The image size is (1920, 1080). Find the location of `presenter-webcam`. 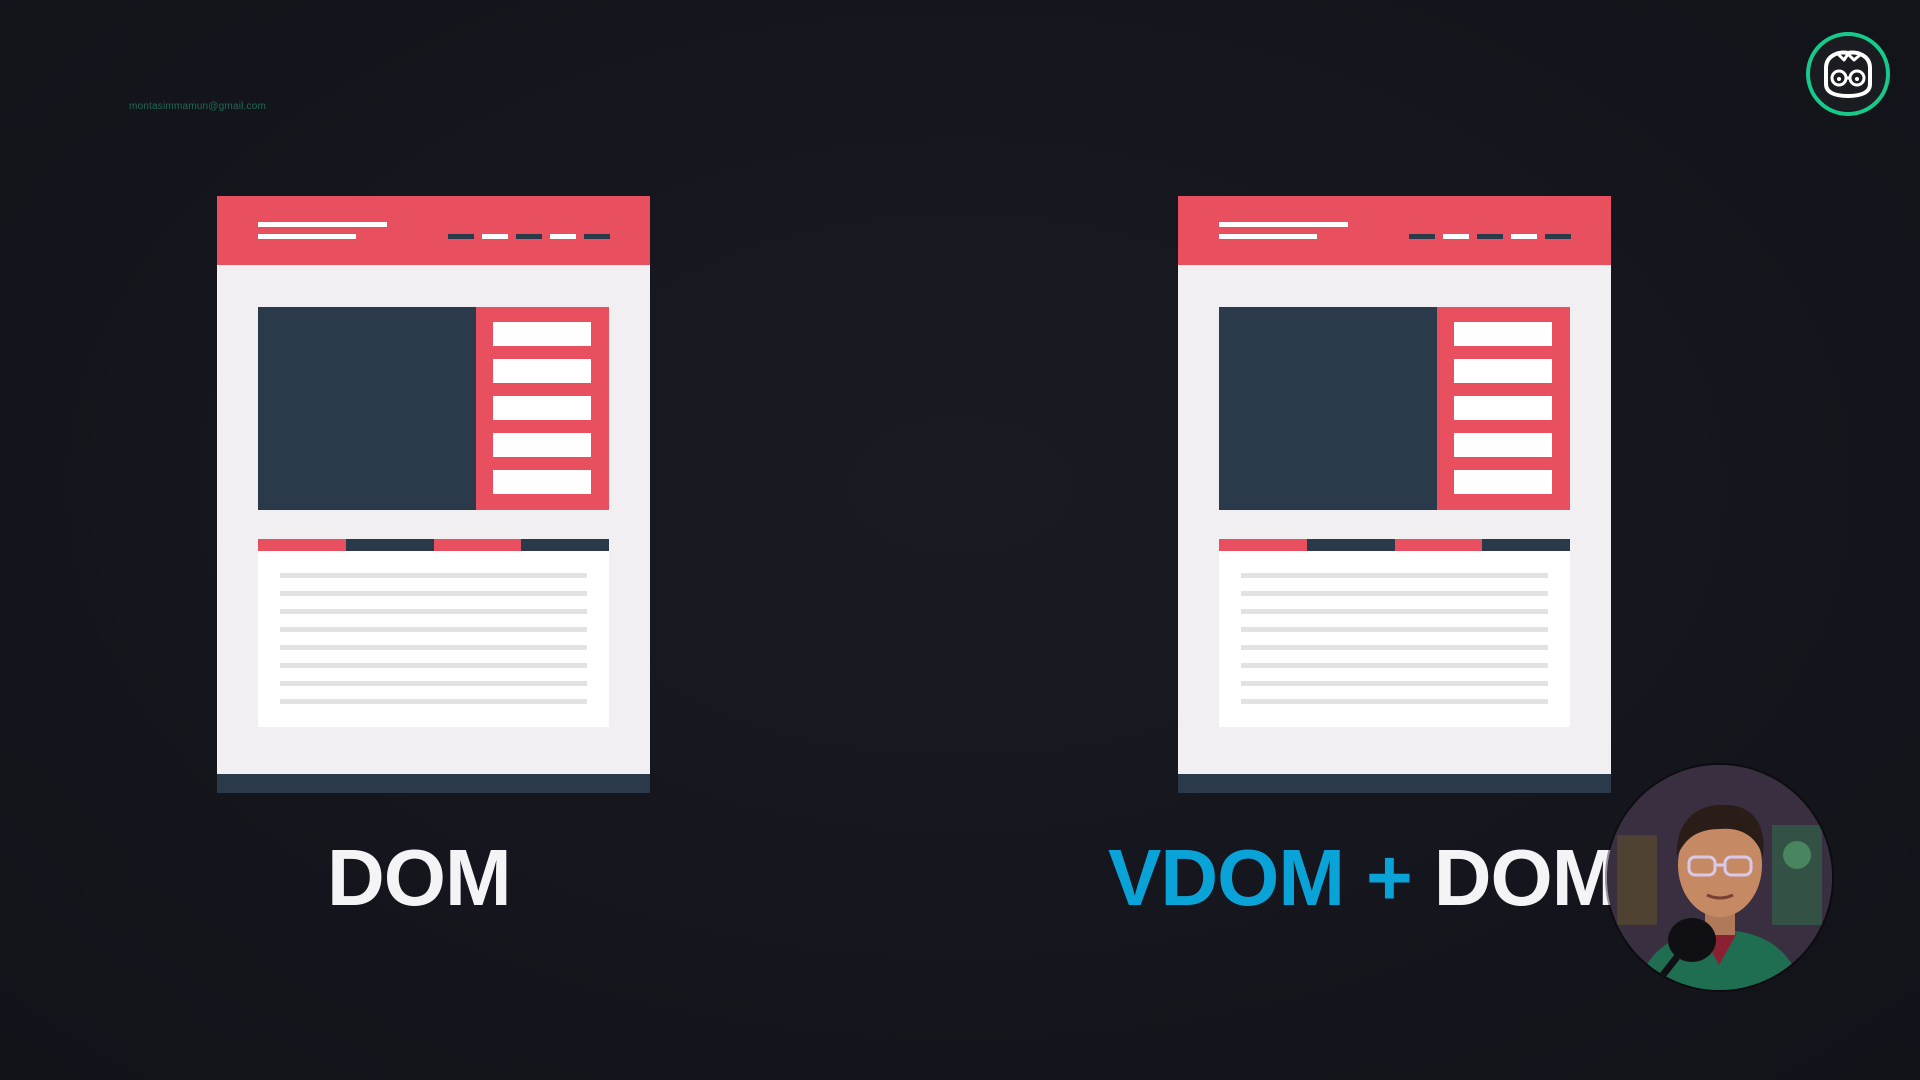

presenter-webcam is located at coordinates (1719, 877).